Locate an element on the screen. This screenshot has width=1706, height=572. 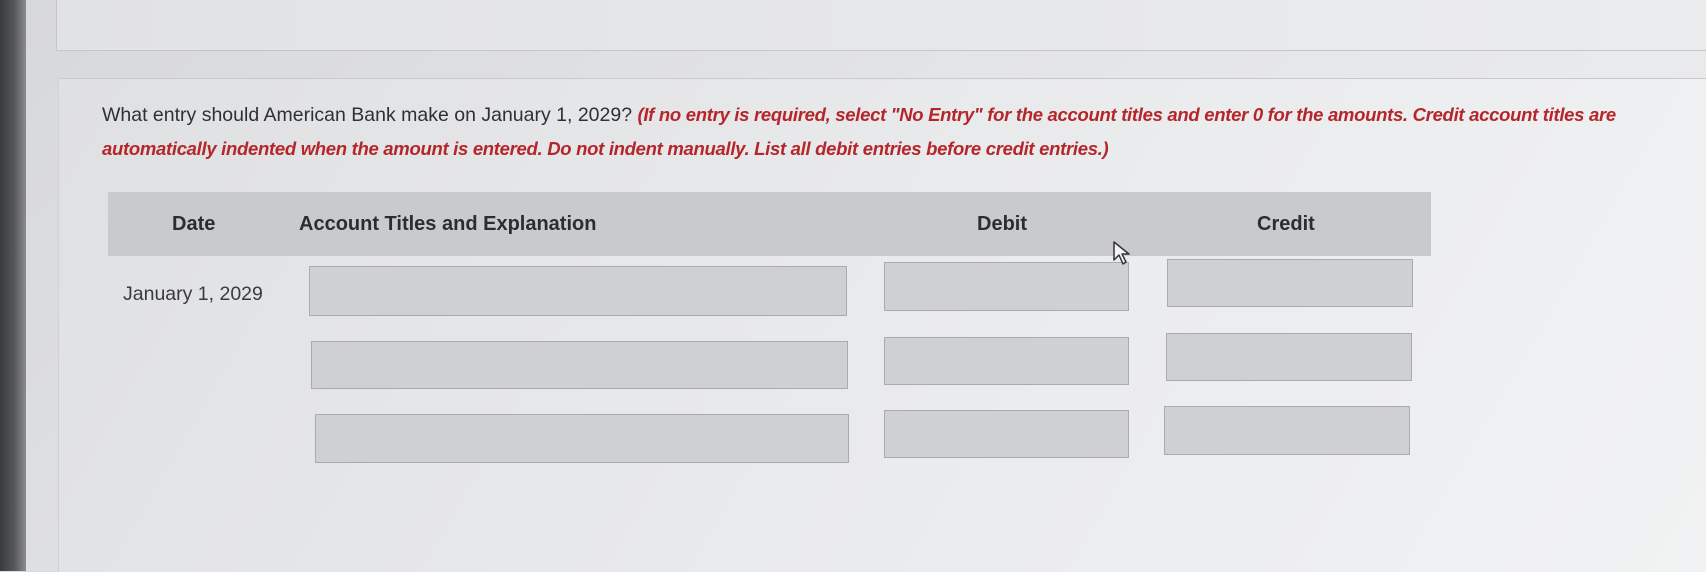
header-credit: Credit is located at coordinates (1286, 224).